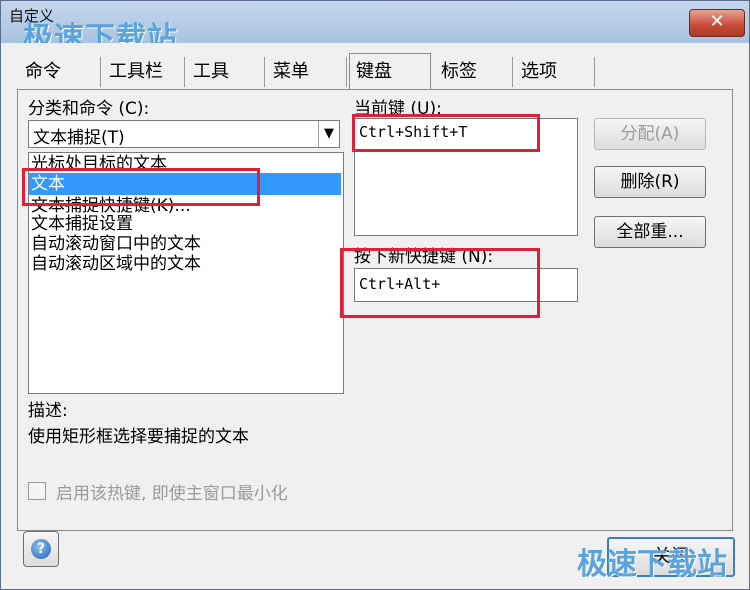  What do you see at coordinates (89, 109) in the screenshot?
I see `category-label: 分类和命令 (C):` at bounding box center [89, 109].